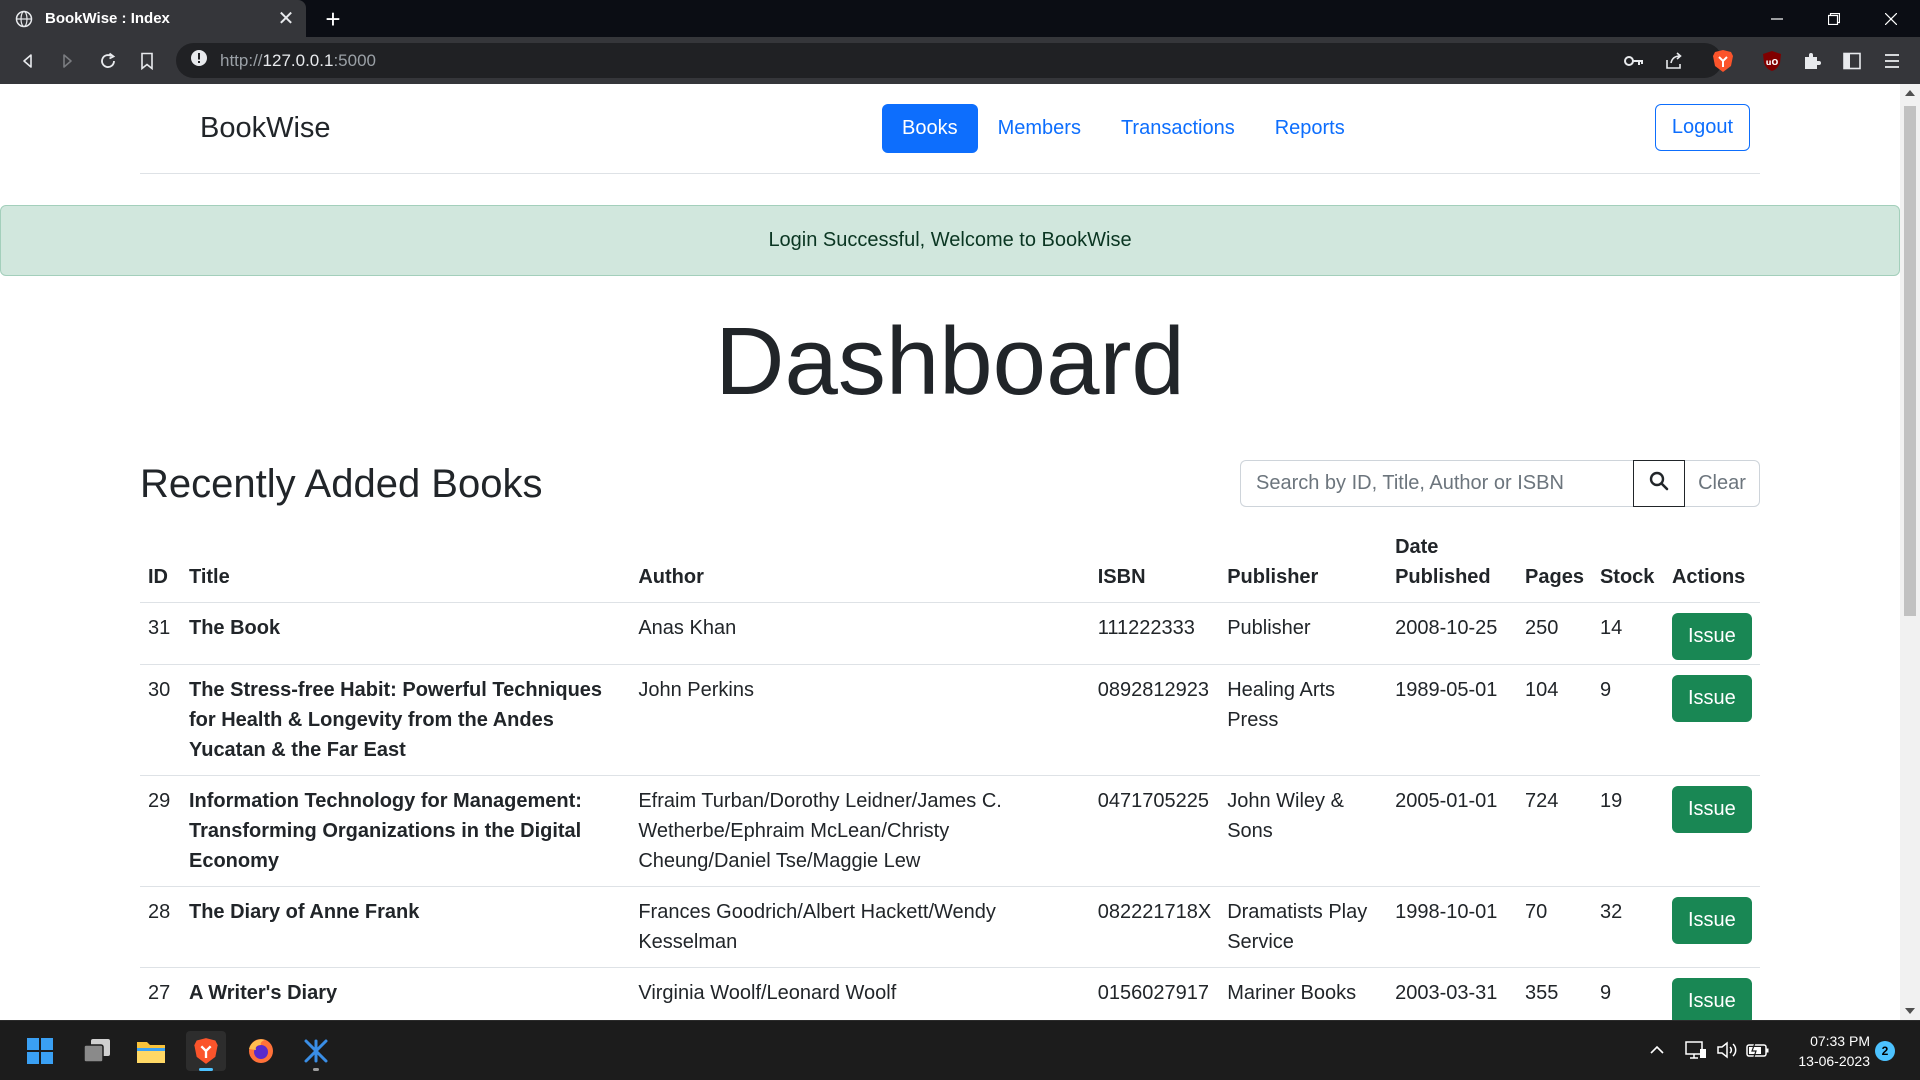  What do you see at coordinates (40, 1051) in the screenshot?
I see `windows-start-icon` at bounding box center [40, 1051].